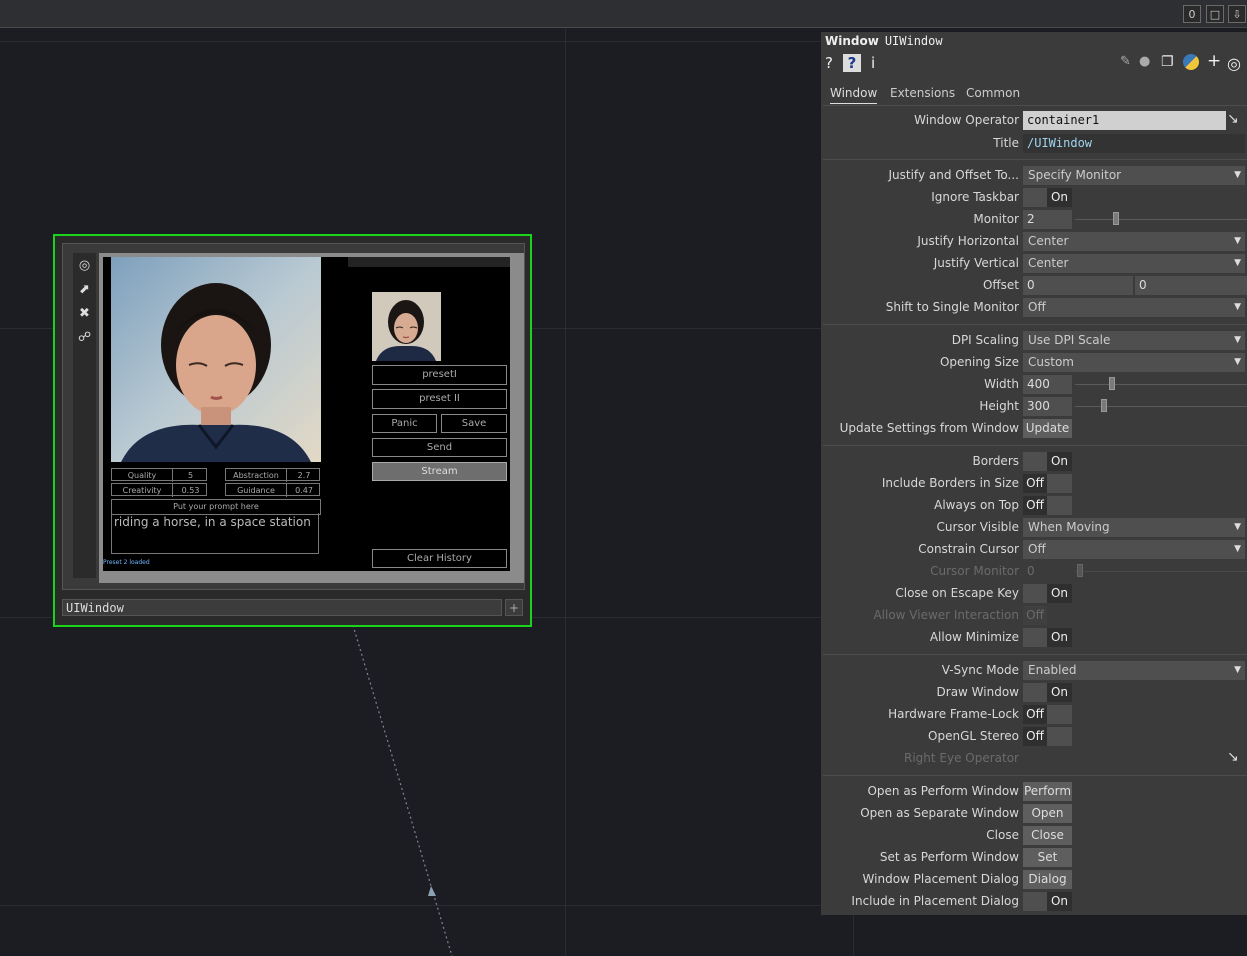  I want to click on constrain-cursor-menu: Off ▼, so click(1134, 549).